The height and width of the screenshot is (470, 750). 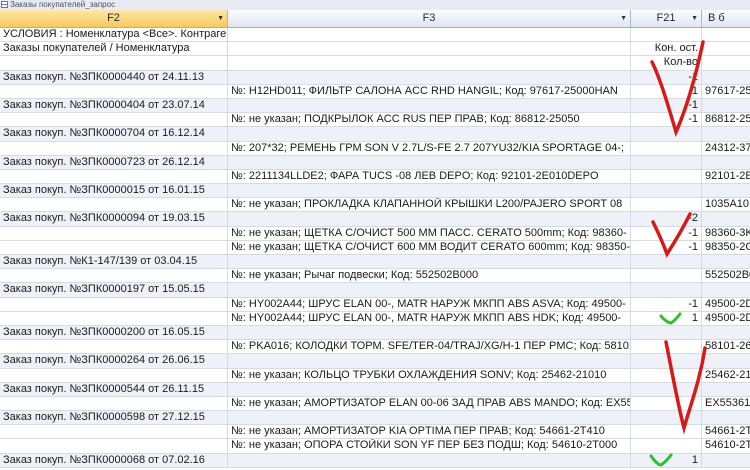 I want to click on cell-f2: Заказ покуп. №ЗПК0000015 от 16.01.15, so click(x=114, y=191).